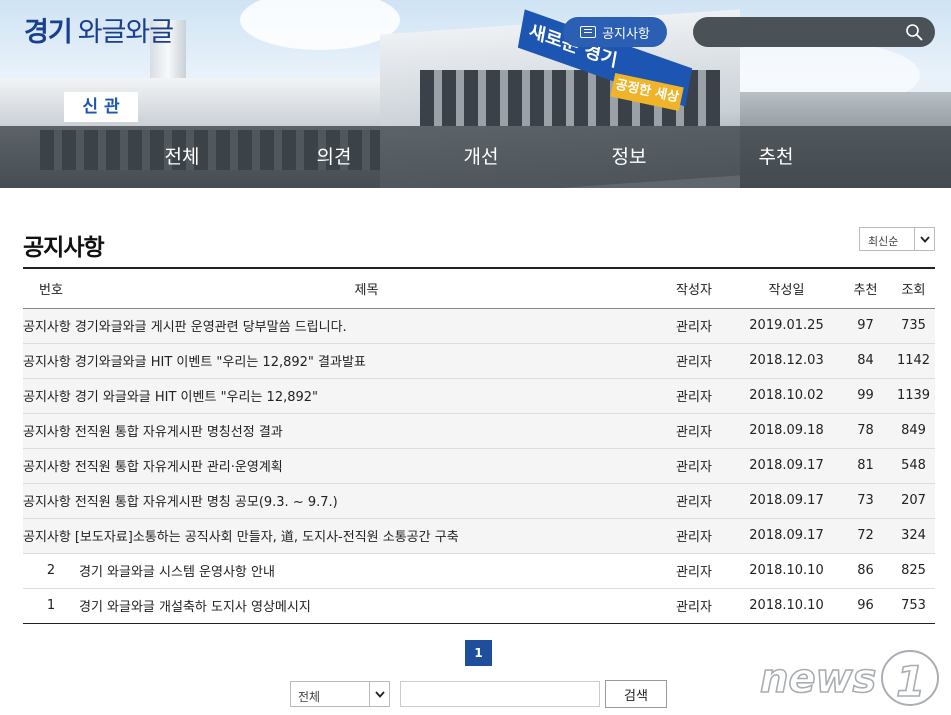  What do you see at coordinates (481, 157) in the screenshot?
I see `nav-item-improvement: 개선` at bounding box center [481, 157].